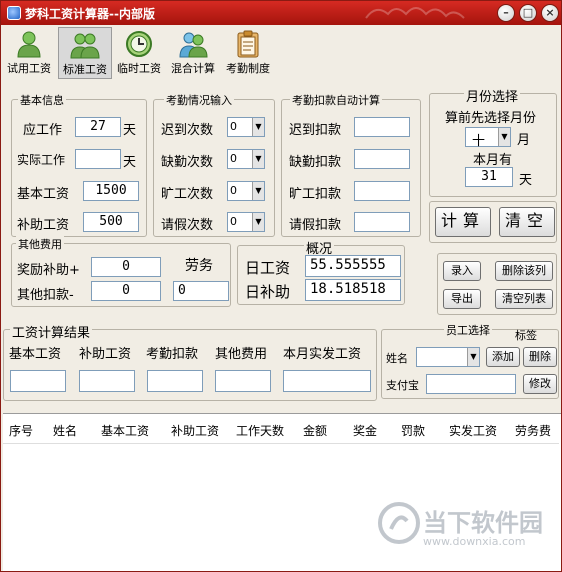  I want to click on days-label: 本月有, so click(493, 160).